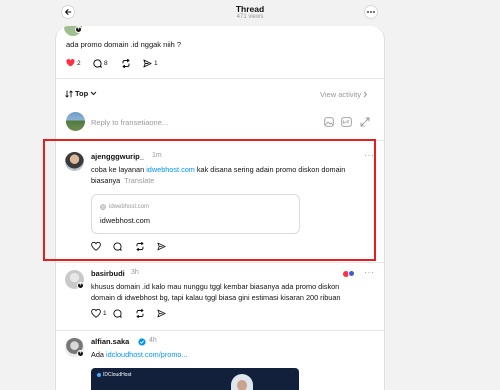  I want to click on reply-username: basirbudi, so click(108, 273).